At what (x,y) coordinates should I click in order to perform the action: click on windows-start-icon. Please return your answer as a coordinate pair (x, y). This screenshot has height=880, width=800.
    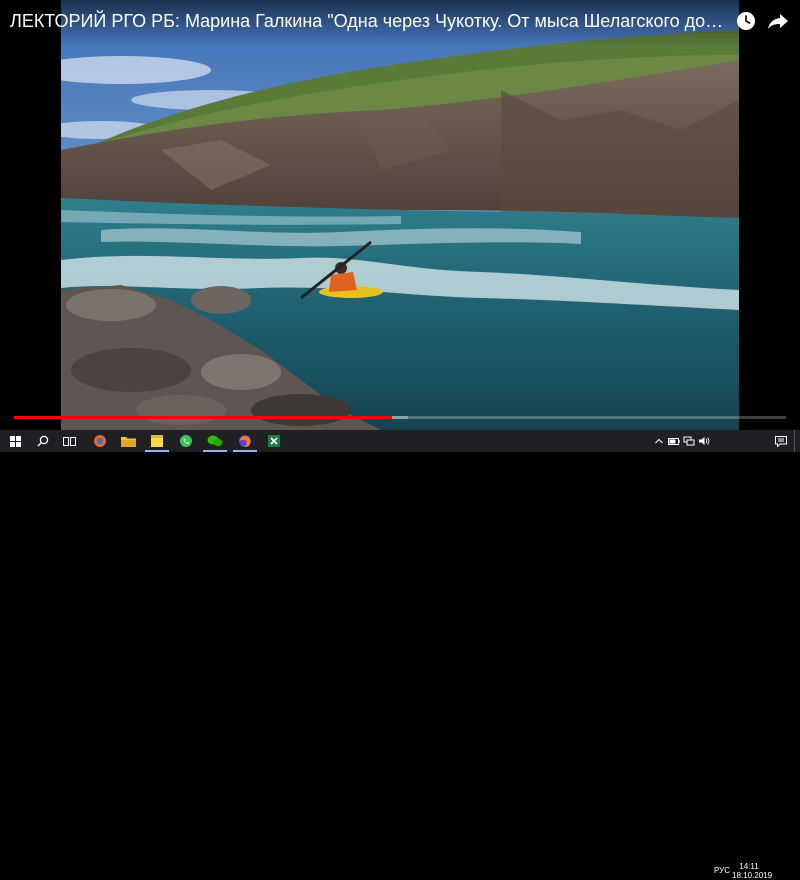
    Looking at the image, I should click on (15, 441).